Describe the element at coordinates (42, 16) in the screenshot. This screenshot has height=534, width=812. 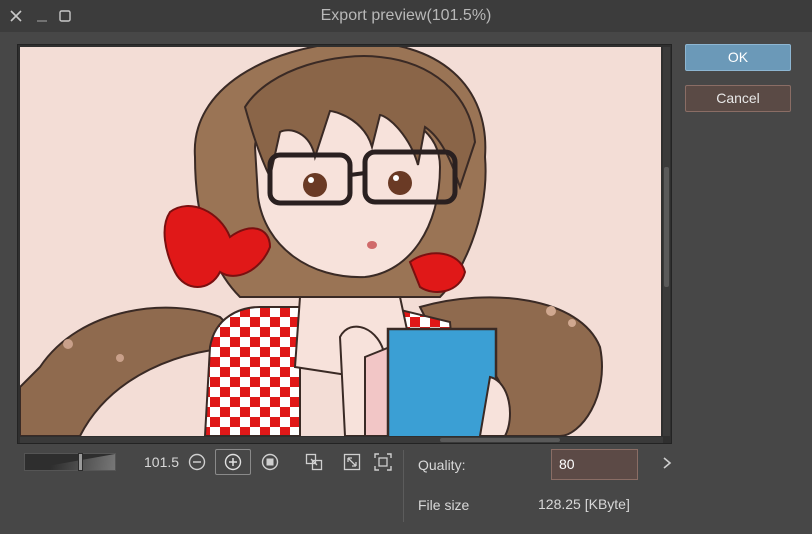
I see `minimize-icon` at that location.